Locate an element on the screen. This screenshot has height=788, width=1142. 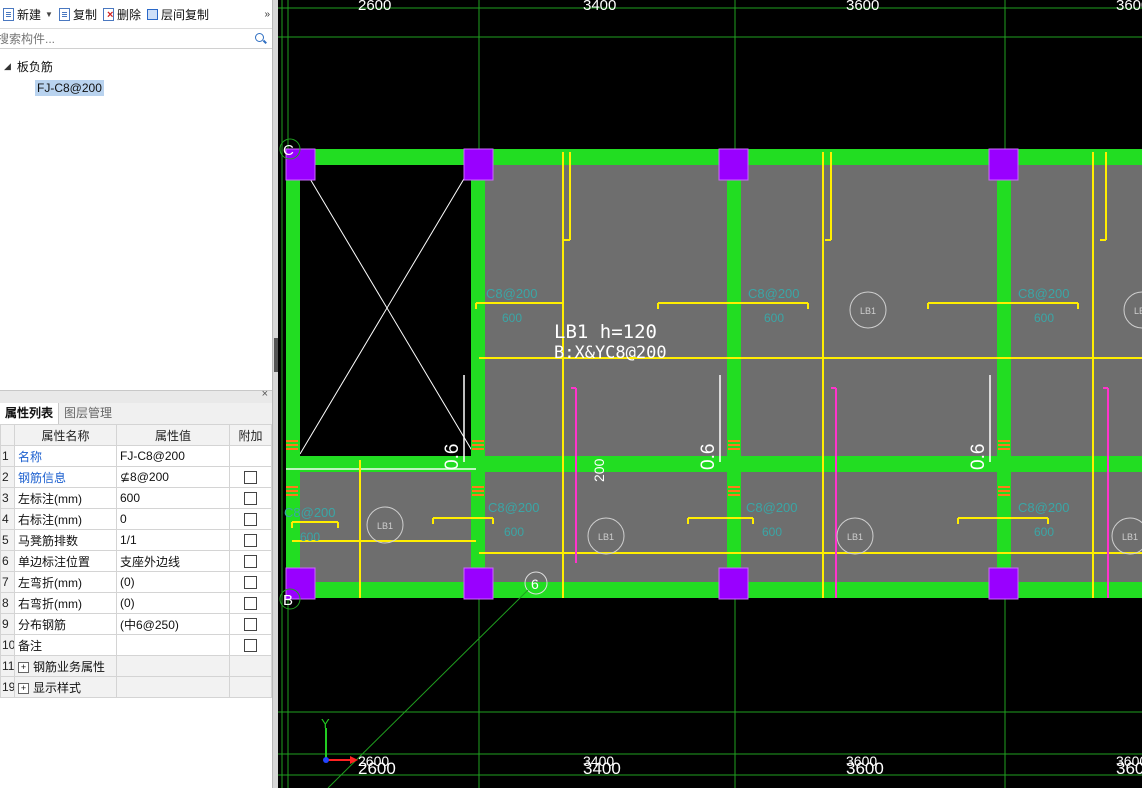
row-number: 2 is located at coordinates (7, 477).